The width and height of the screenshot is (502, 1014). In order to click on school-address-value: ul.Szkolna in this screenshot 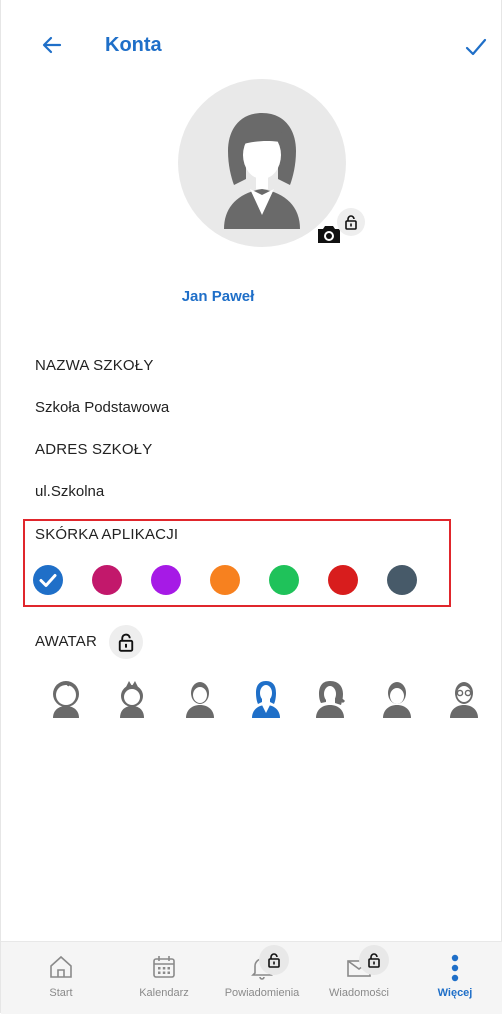, I will do `click(69, 491)`.